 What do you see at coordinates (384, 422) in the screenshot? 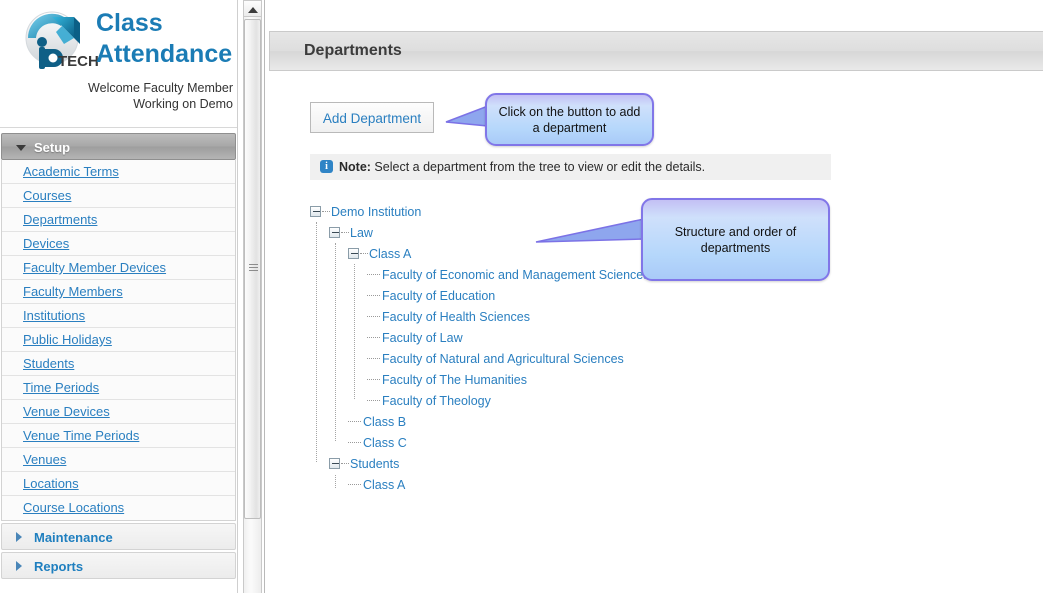
I see `tree-node-label: Class B` at bounding box center [384, 422].